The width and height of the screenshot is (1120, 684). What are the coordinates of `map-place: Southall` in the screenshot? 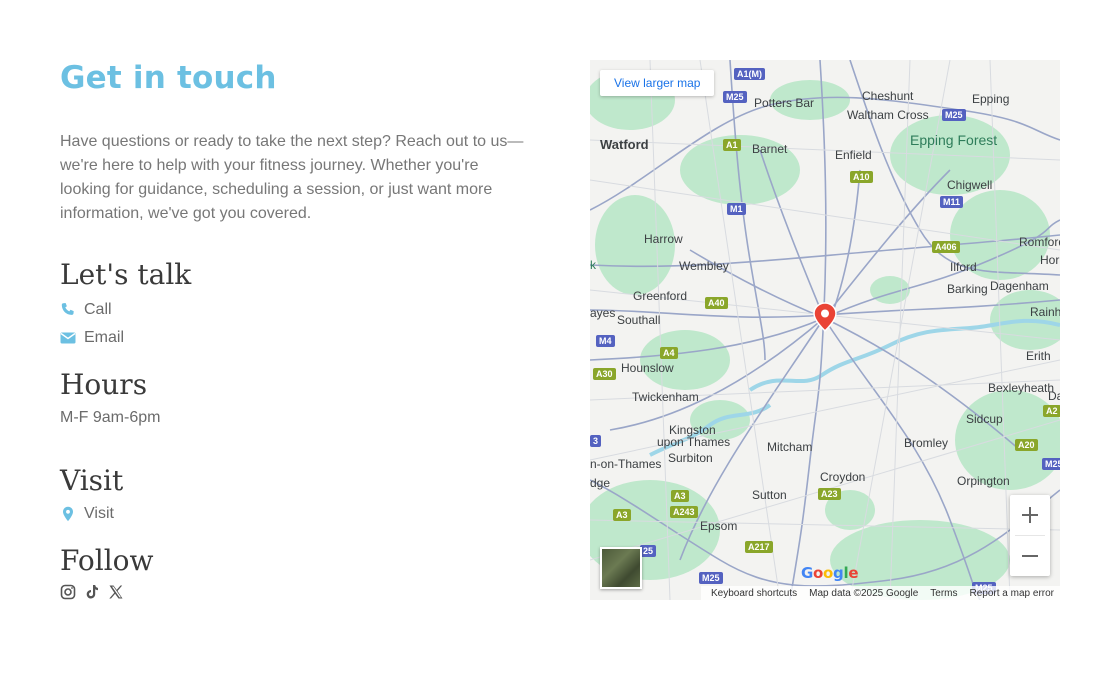 It's located at (639, 320).